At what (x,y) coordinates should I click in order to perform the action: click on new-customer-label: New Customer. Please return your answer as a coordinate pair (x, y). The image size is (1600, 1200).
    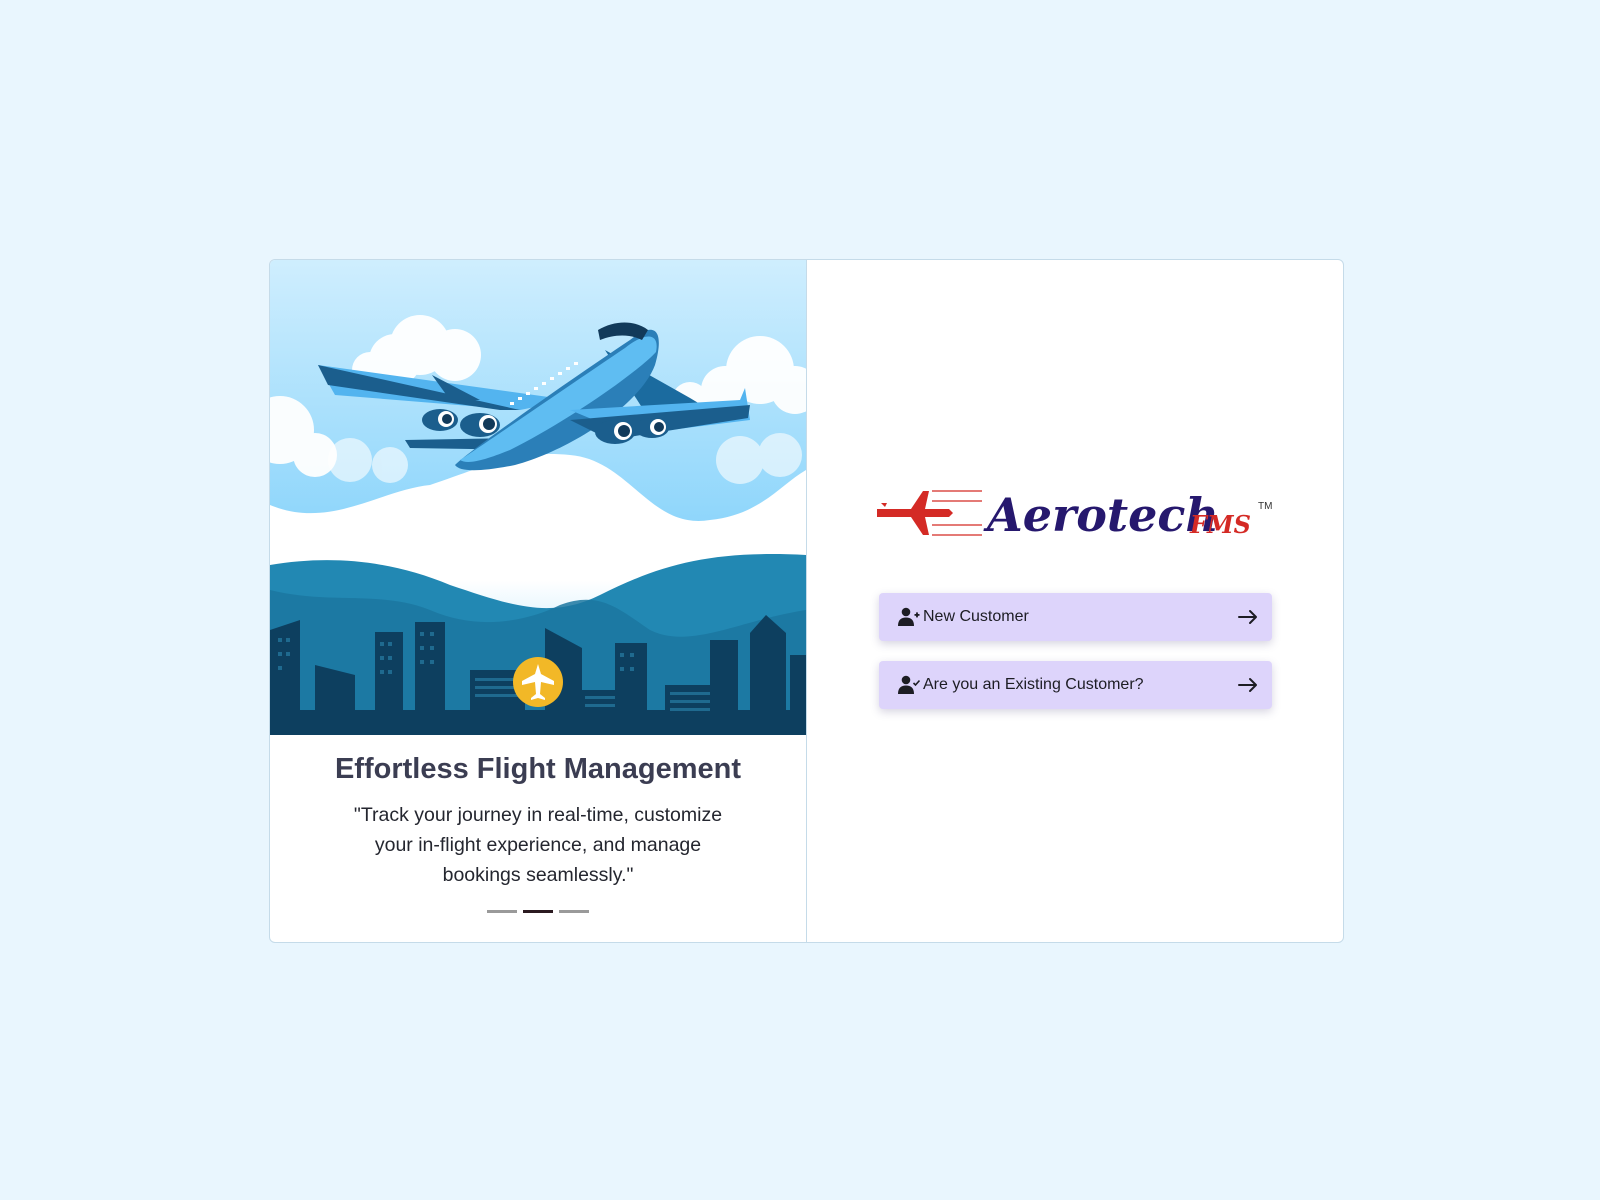
    Looking at the image, I should click on (976, 616).